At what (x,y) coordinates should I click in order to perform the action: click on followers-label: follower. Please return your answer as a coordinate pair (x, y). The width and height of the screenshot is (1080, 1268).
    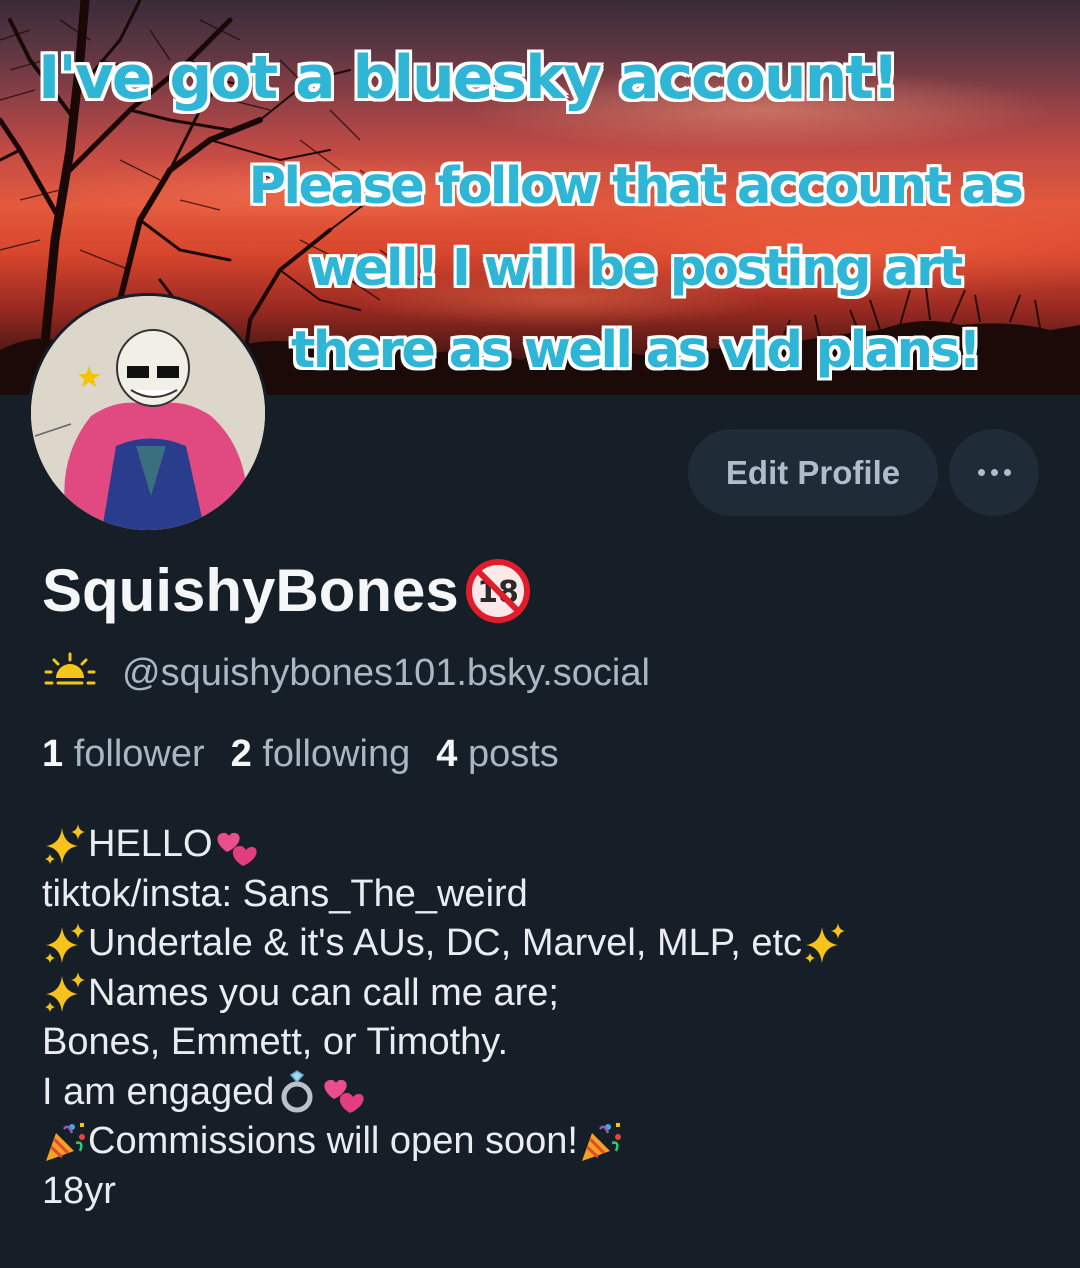
    Looking at the image, I should click on (139, 754).